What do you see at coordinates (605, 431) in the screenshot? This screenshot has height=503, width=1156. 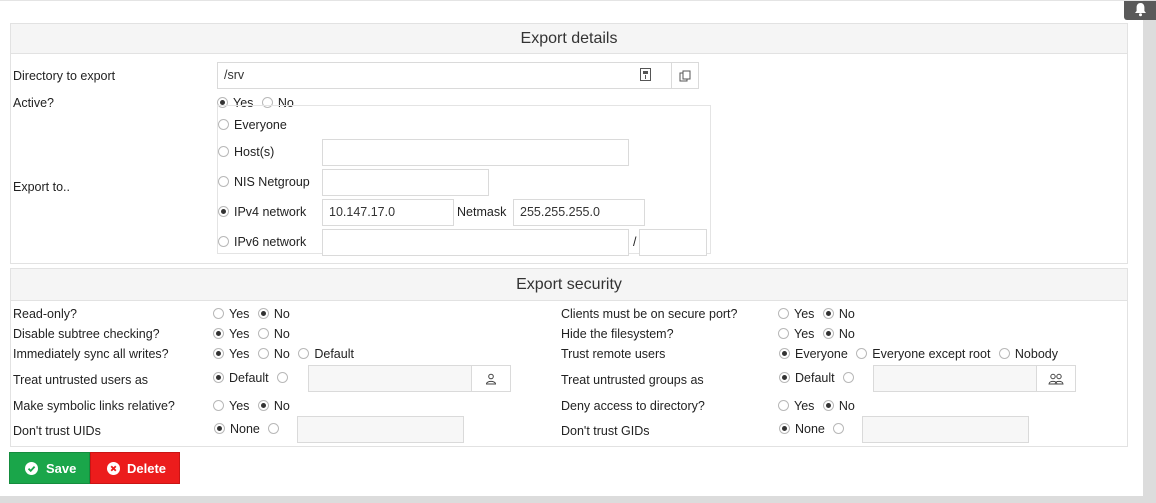 I see `gids-label: Don't trust GIDs` at bounding box center [605, 431].